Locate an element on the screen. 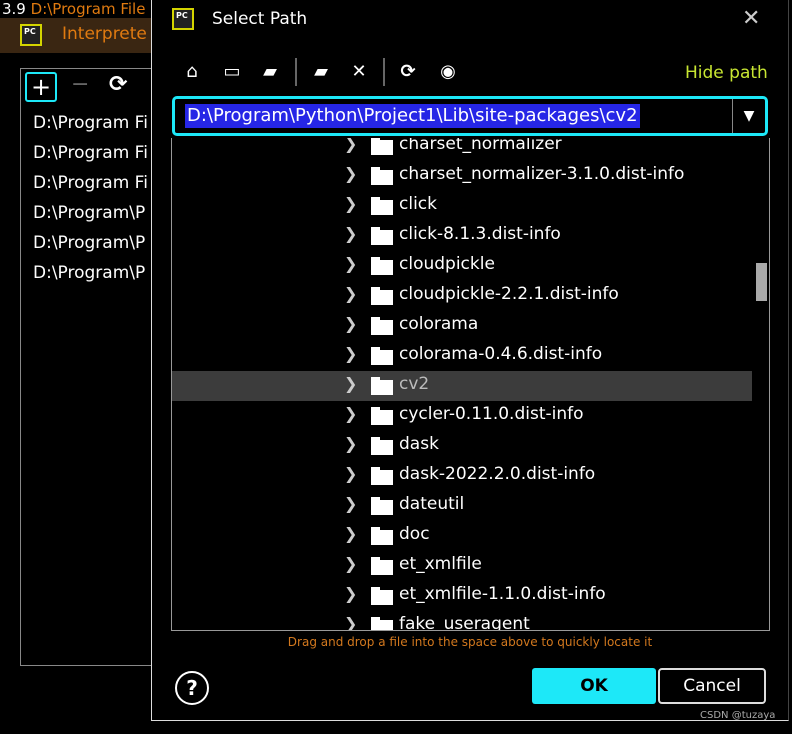 This screenshot has height=734, width=792. interpreter-path: D:\Program File is located at coordinates (88, 9).